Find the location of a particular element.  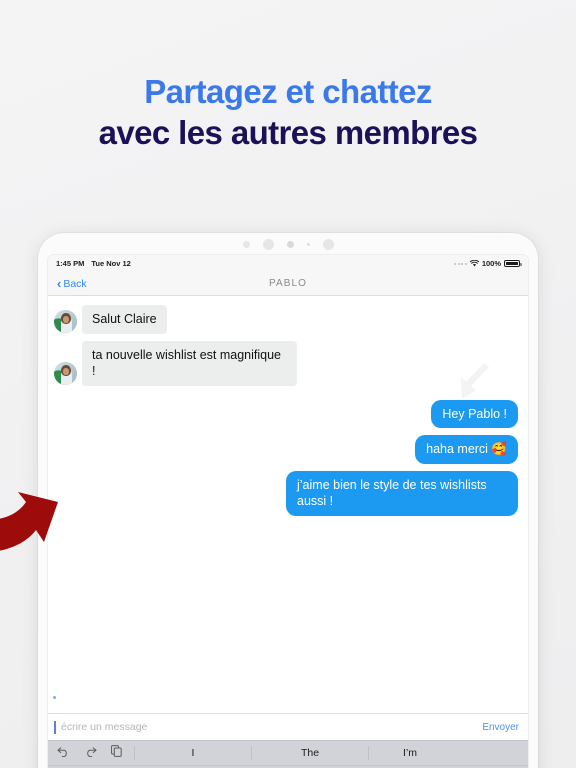

red-curved-arrow-icon is located at coordinates (48, 513).